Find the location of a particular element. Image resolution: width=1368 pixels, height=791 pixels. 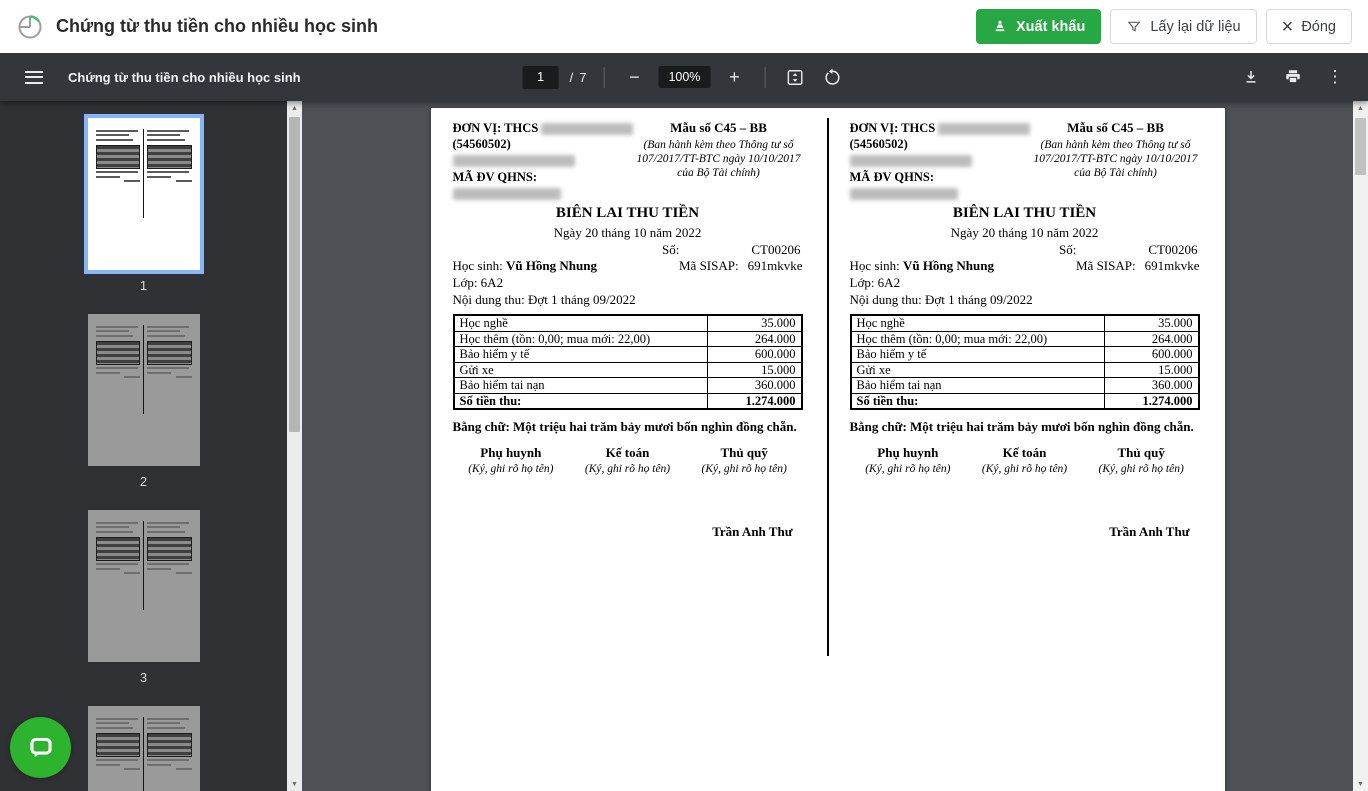

minus-icon: − is located at coordinates (634, 76).